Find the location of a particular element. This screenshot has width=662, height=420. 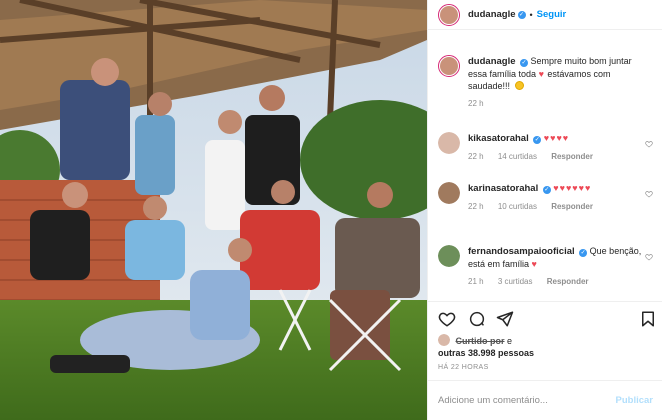

likes-count: outras 38.998 pessoas is located at coordinates (486, 353).